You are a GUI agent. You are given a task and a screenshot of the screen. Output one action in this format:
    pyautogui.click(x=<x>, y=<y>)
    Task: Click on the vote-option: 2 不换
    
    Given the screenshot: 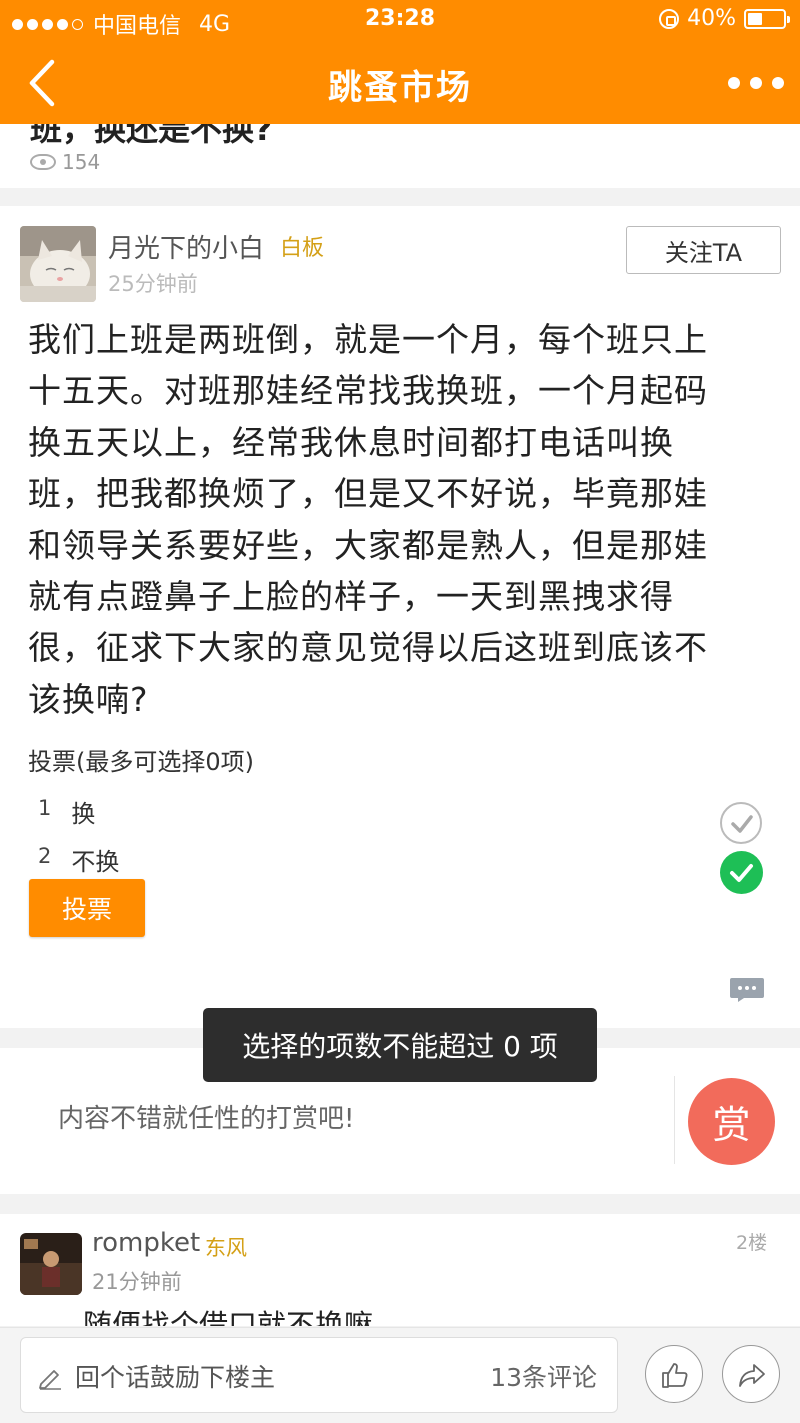 What is the action you would take?
    pyautogui.click(x=78, y=859)
    